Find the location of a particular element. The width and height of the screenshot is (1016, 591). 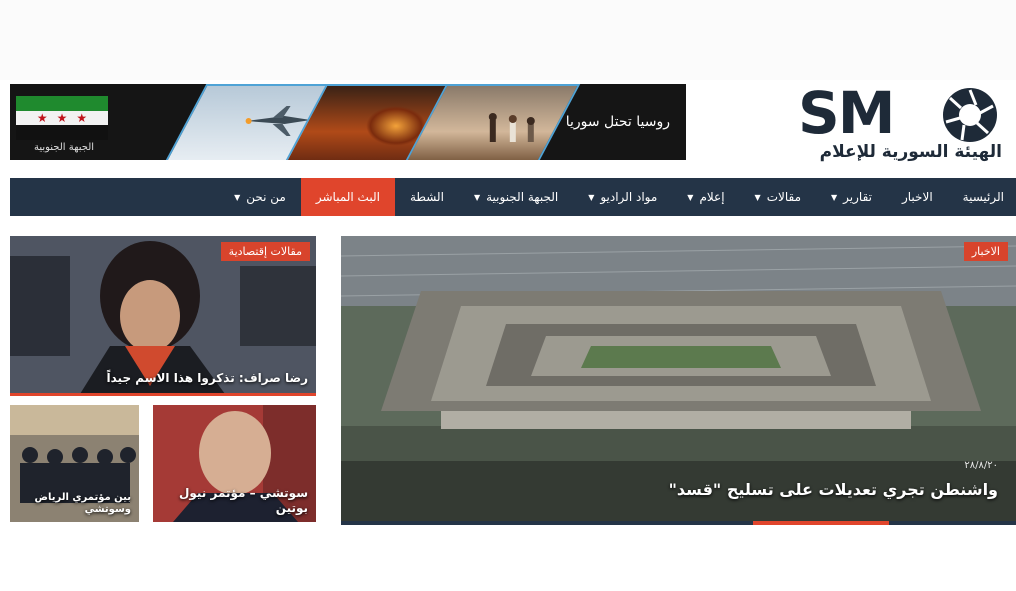

story-card: بين مؤتمري الرياض وسوتشي is located at coordinates (74, 463).